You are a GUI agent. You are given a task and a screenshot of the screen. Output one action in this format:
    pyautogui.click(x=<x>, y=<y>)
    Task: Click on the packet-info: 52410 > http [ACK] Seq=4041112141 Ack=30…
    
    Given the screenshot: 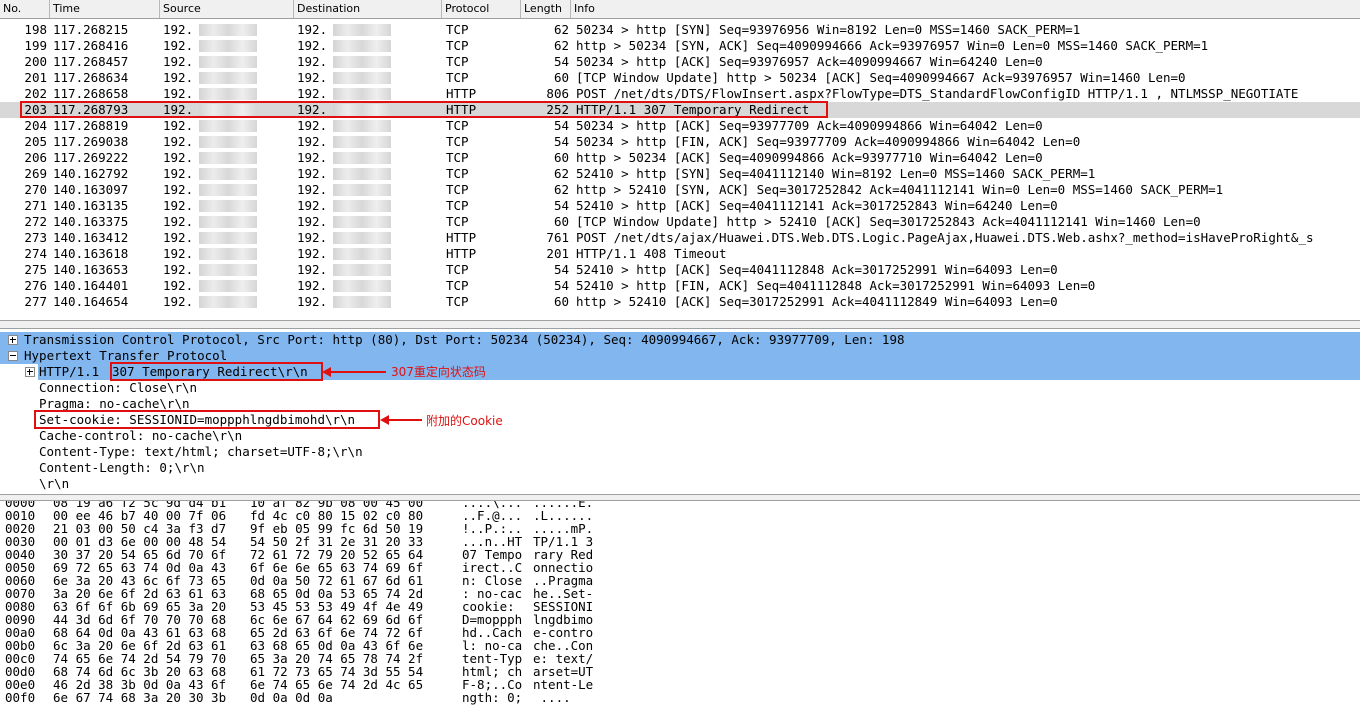 What is the action you would take?
    pyautogui.click(x=817, y=205)
    